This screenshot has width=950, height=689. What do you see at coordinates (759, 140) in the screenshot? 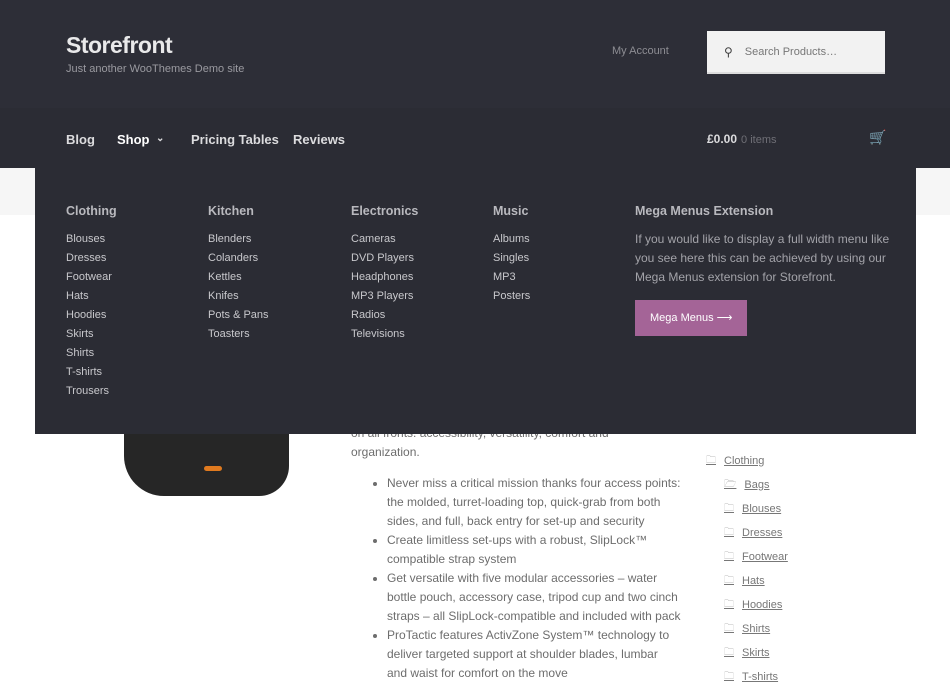
I see `cart-count: 0 items` at bounding box center [759, 140].